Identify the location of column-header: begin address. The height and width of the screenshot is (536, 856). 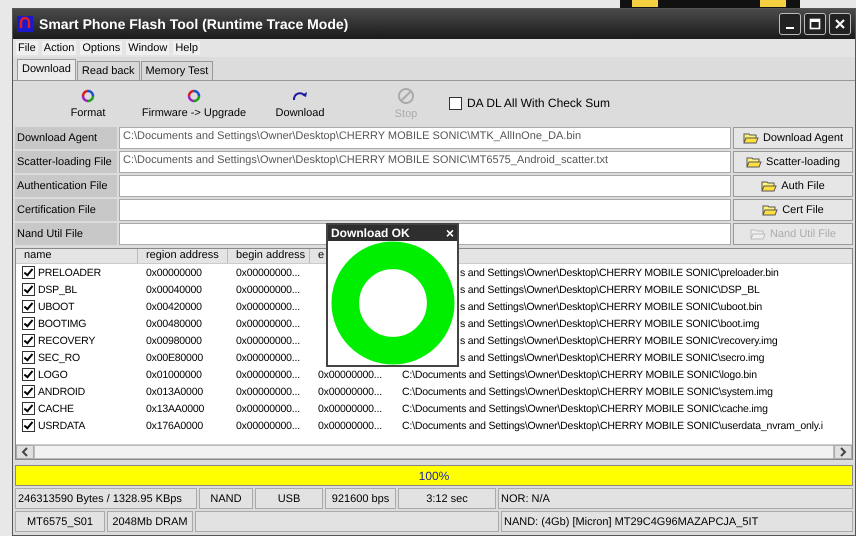
(269, 256).